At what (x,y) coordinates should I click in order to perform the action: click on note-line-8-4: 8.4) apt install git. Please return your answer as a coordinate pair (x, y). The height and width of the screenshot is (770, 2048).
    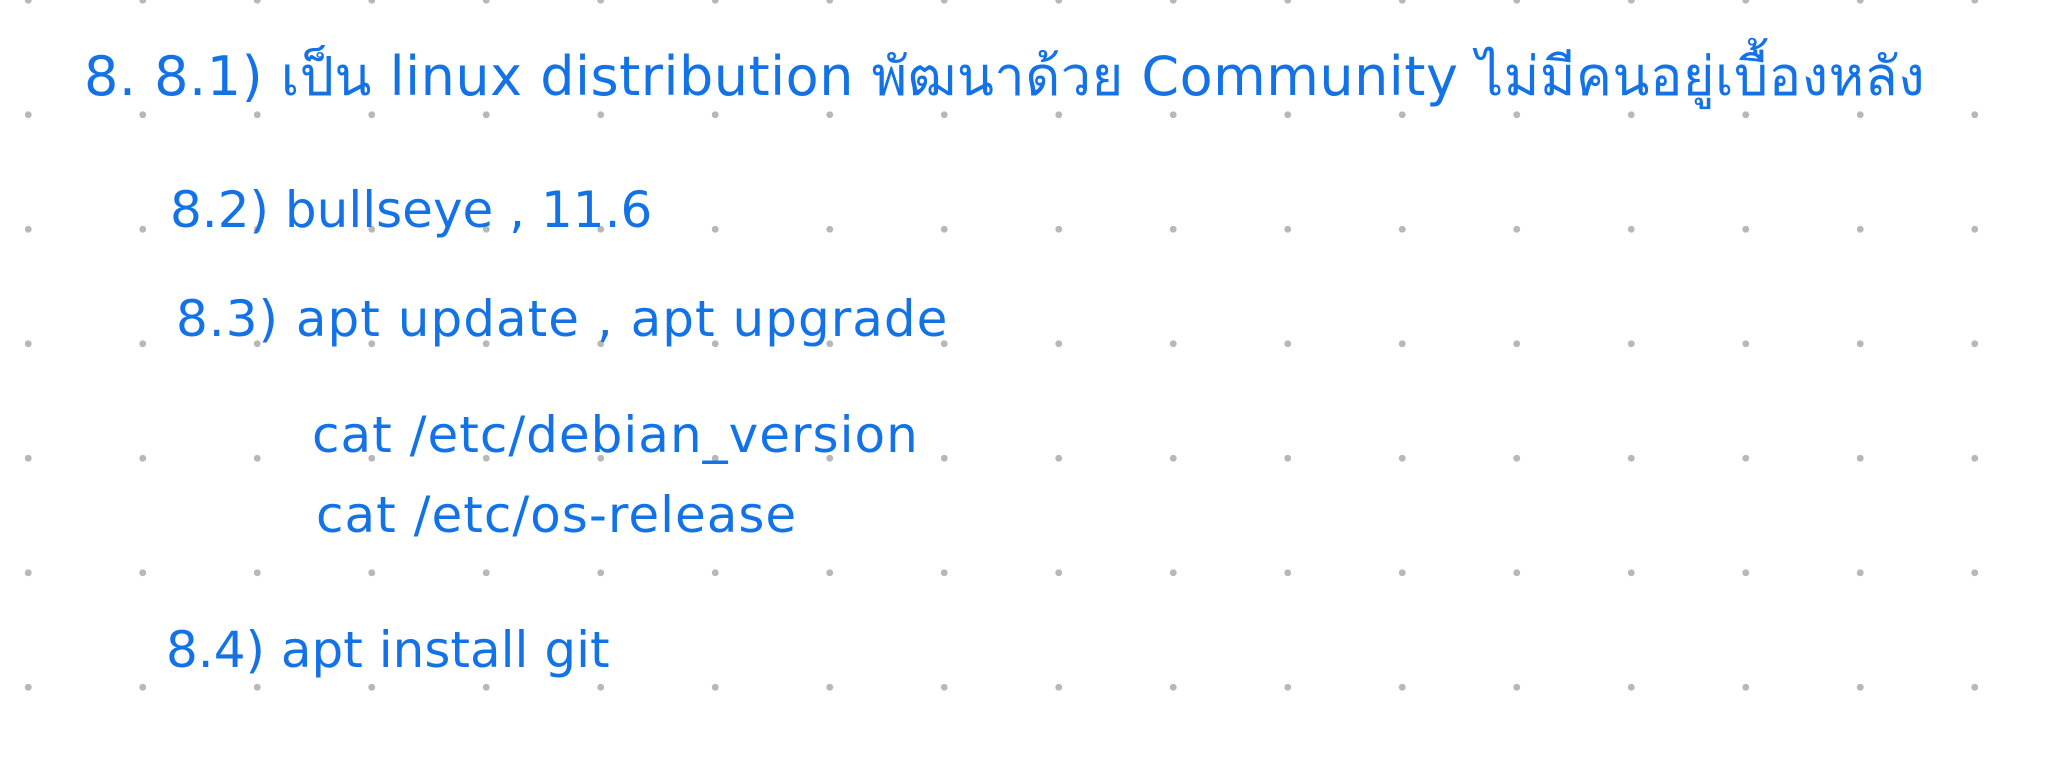
    Looking at the image, I should click on (388, 650).